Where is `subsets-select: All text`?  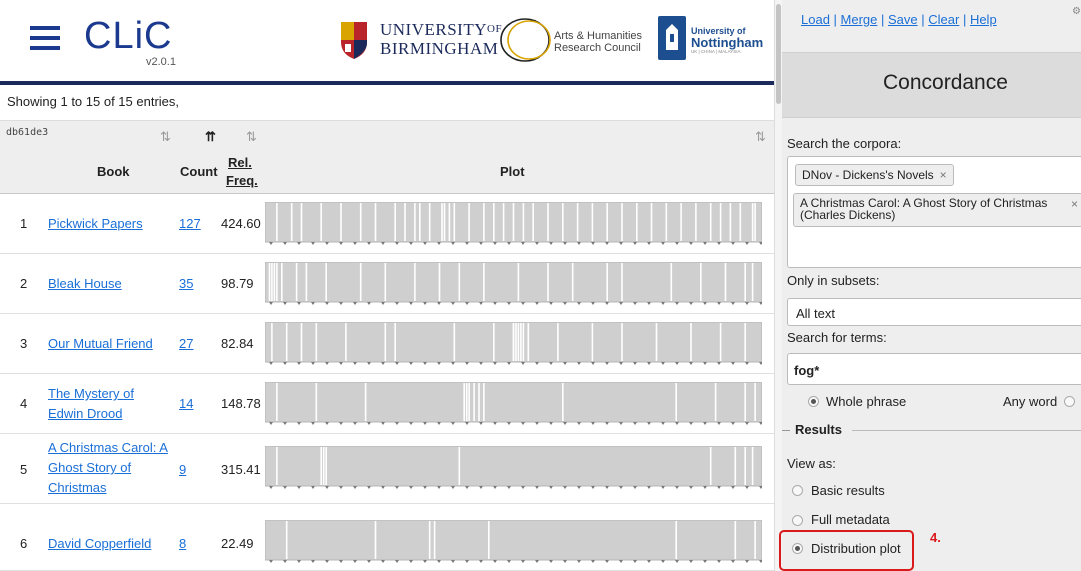
subsets-select: All text is located at coordinates (934, 312).